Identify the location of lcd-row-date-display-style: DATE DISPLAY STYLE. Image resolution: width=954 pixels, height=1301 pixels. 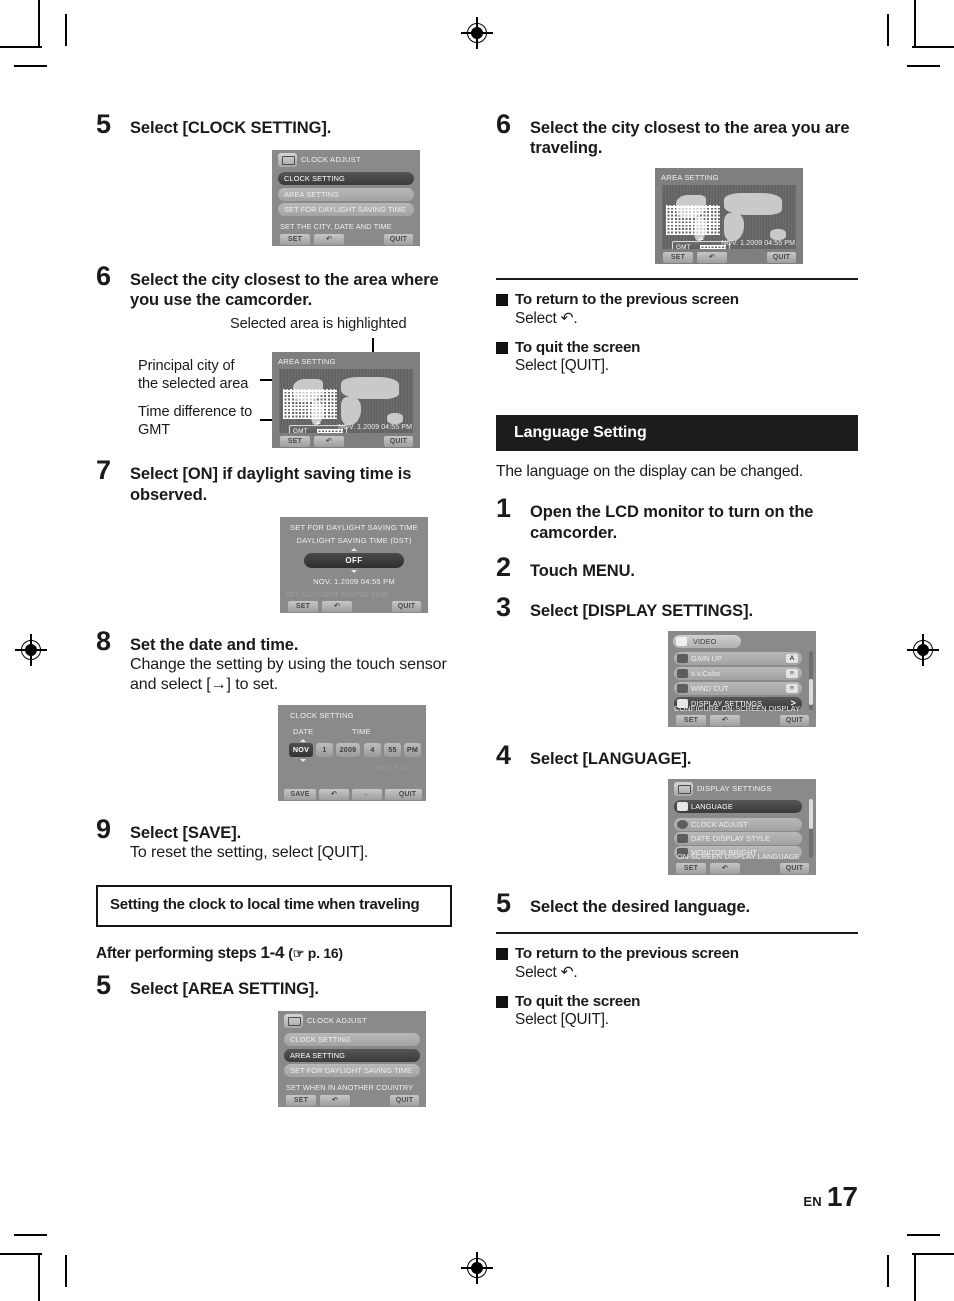
(738, 839).